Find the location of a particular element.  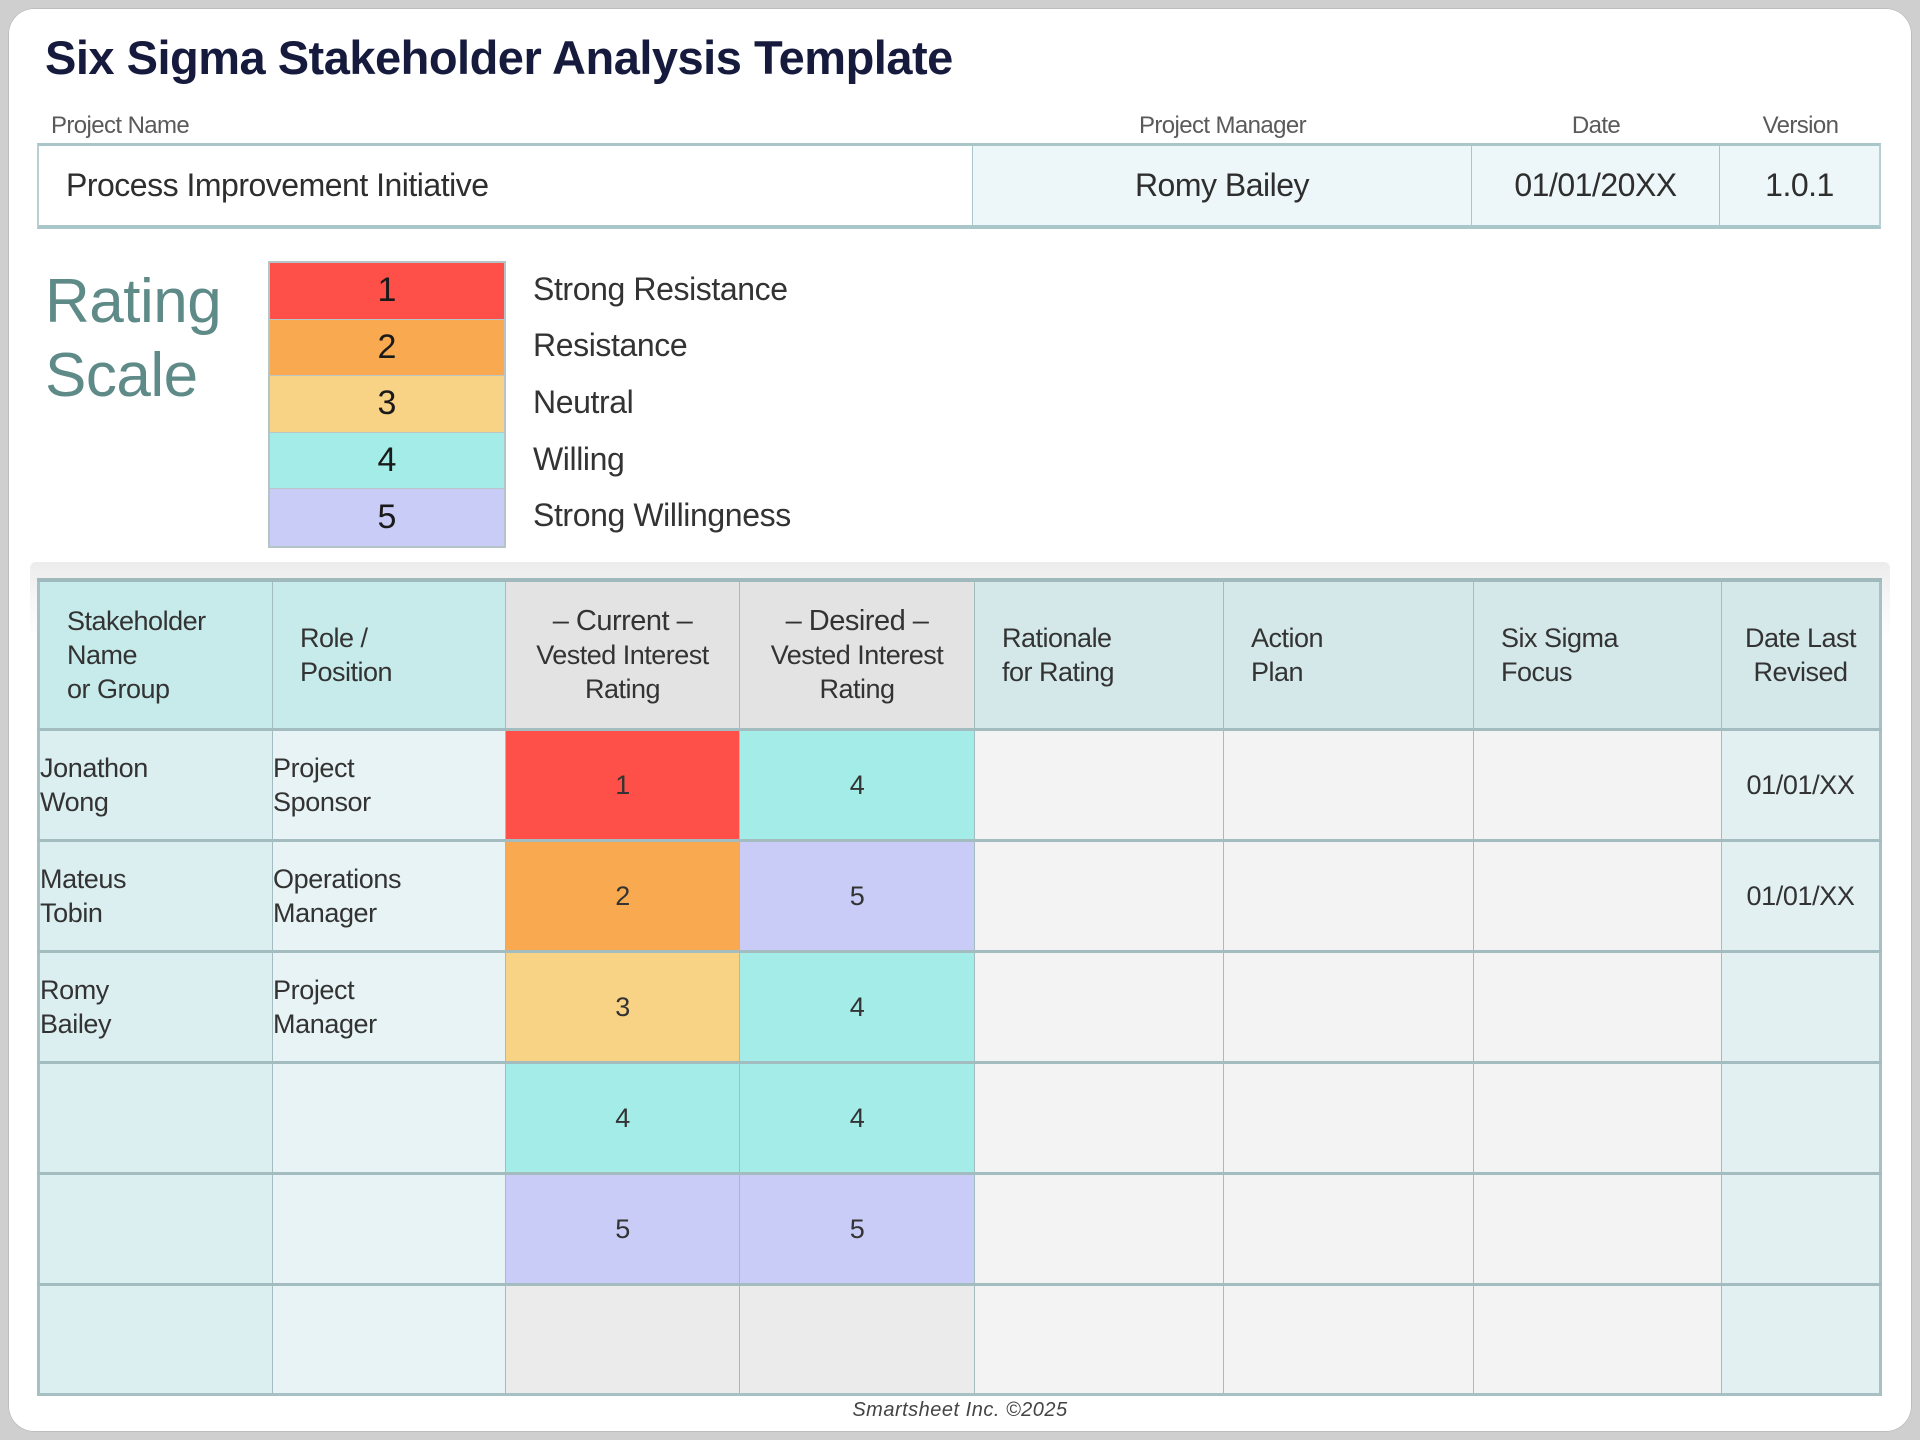

header-desired-rating: – Desired – Vested Interest Rating is located at coordinates (857, 654).